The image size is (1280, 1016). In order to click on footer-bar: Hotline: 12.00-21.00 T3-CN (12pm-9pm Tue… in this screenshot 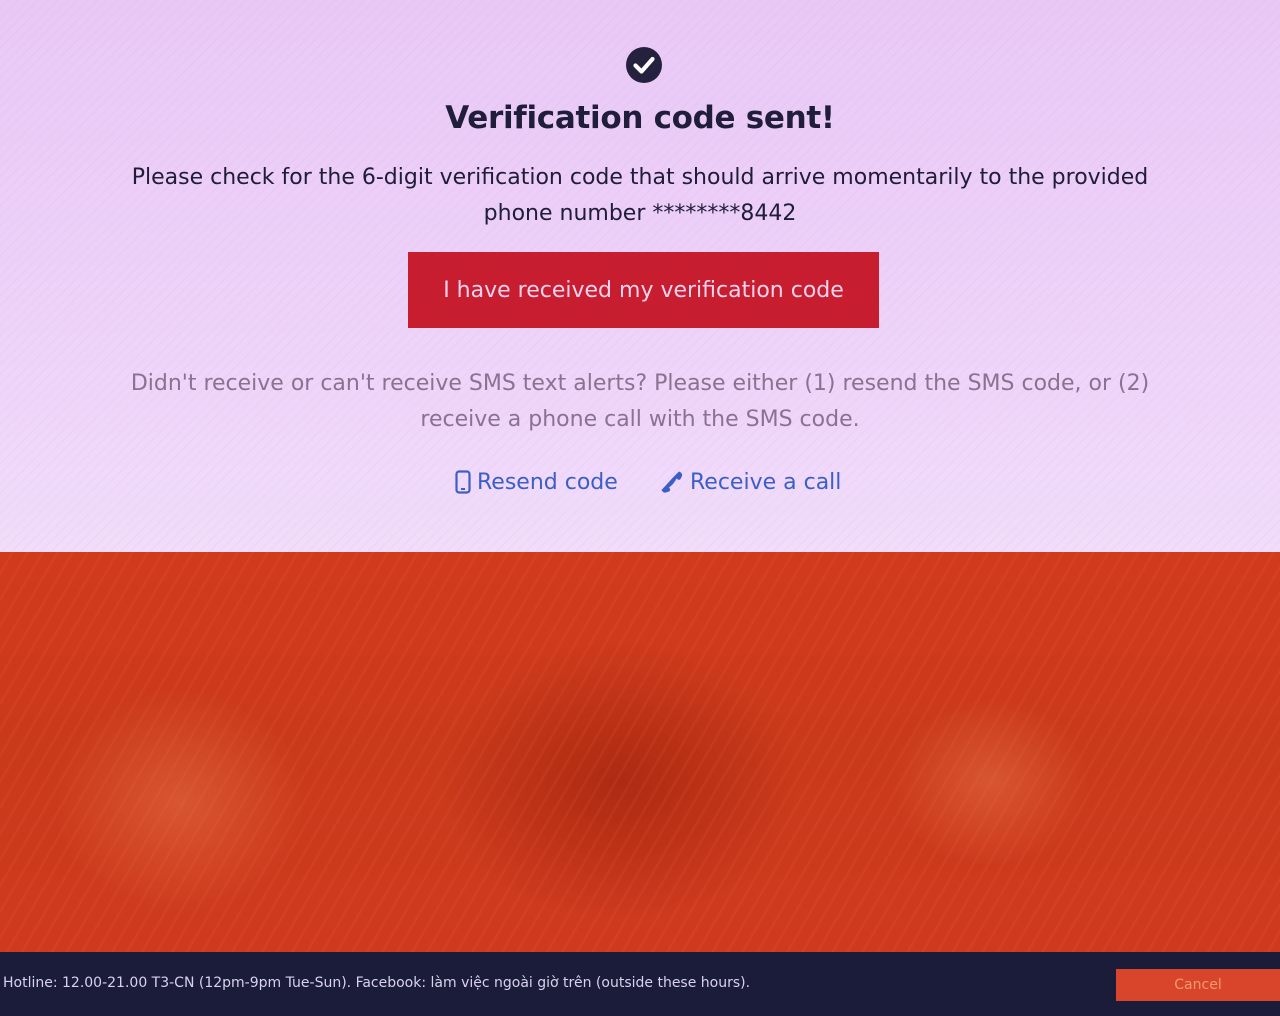, I will do `click(640, 984)`.